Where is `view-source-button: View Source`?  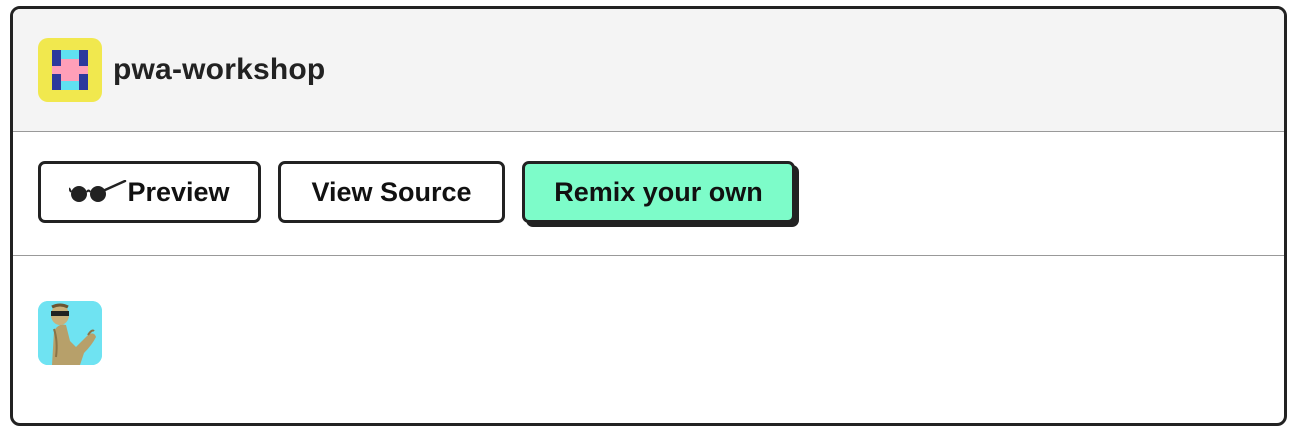 view-source-button: View Source is located at coordinates (391, 192).